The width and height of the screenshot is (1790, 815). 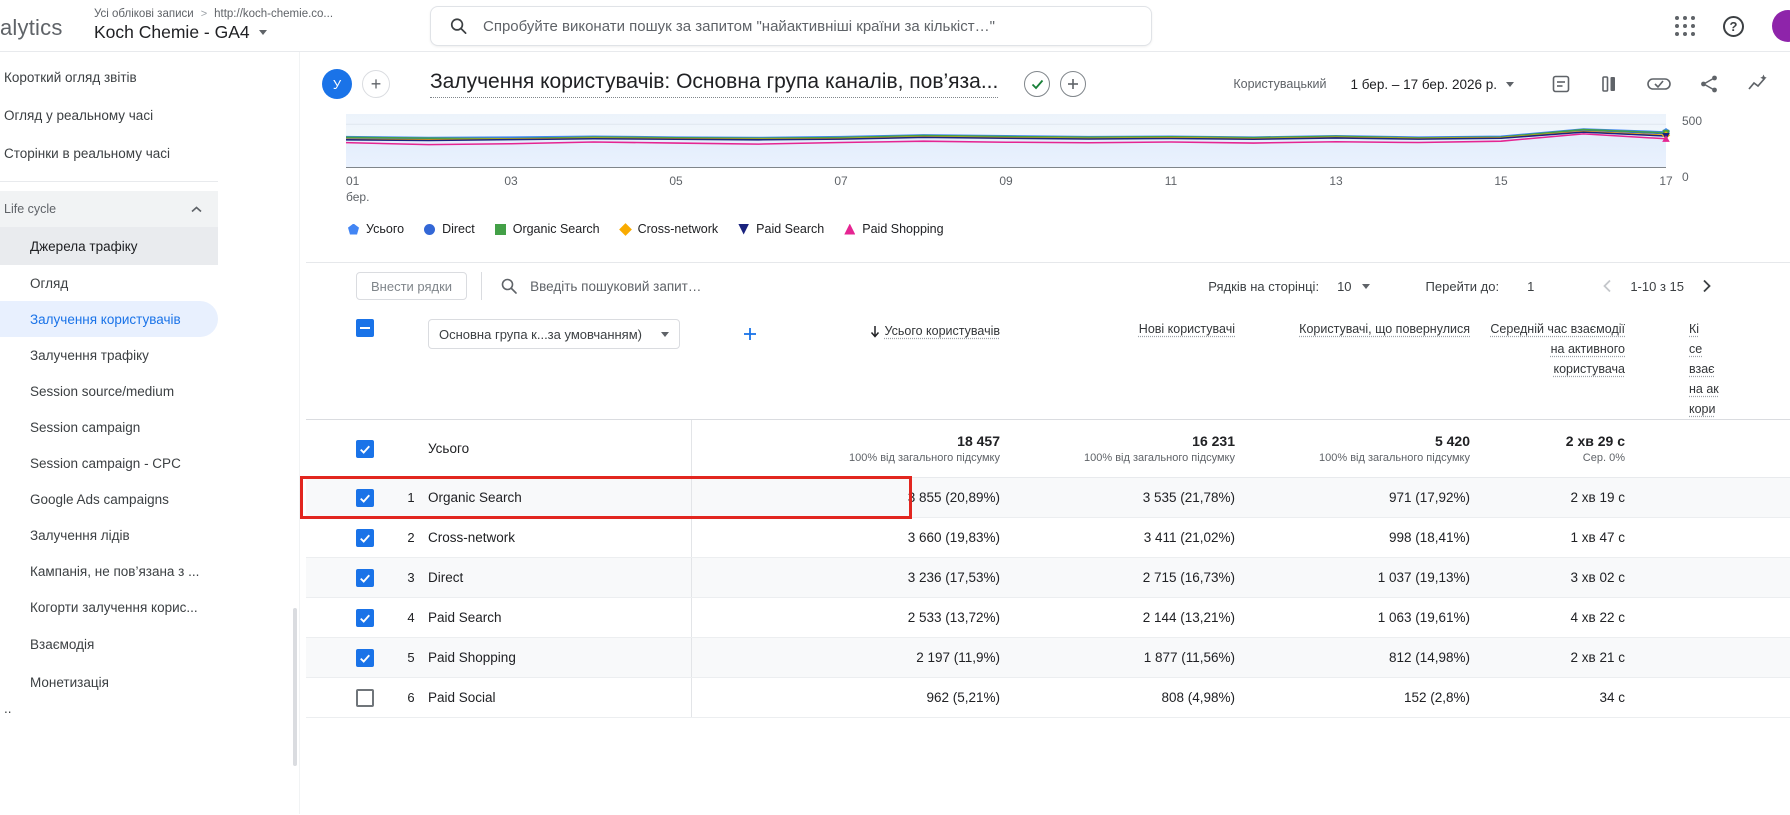 What do you see at coordinates (109, 246) in the screenshot?
I see `sidebar-topic-traffic-sources: Джерела трафіку` at bounding box center [109, 246].